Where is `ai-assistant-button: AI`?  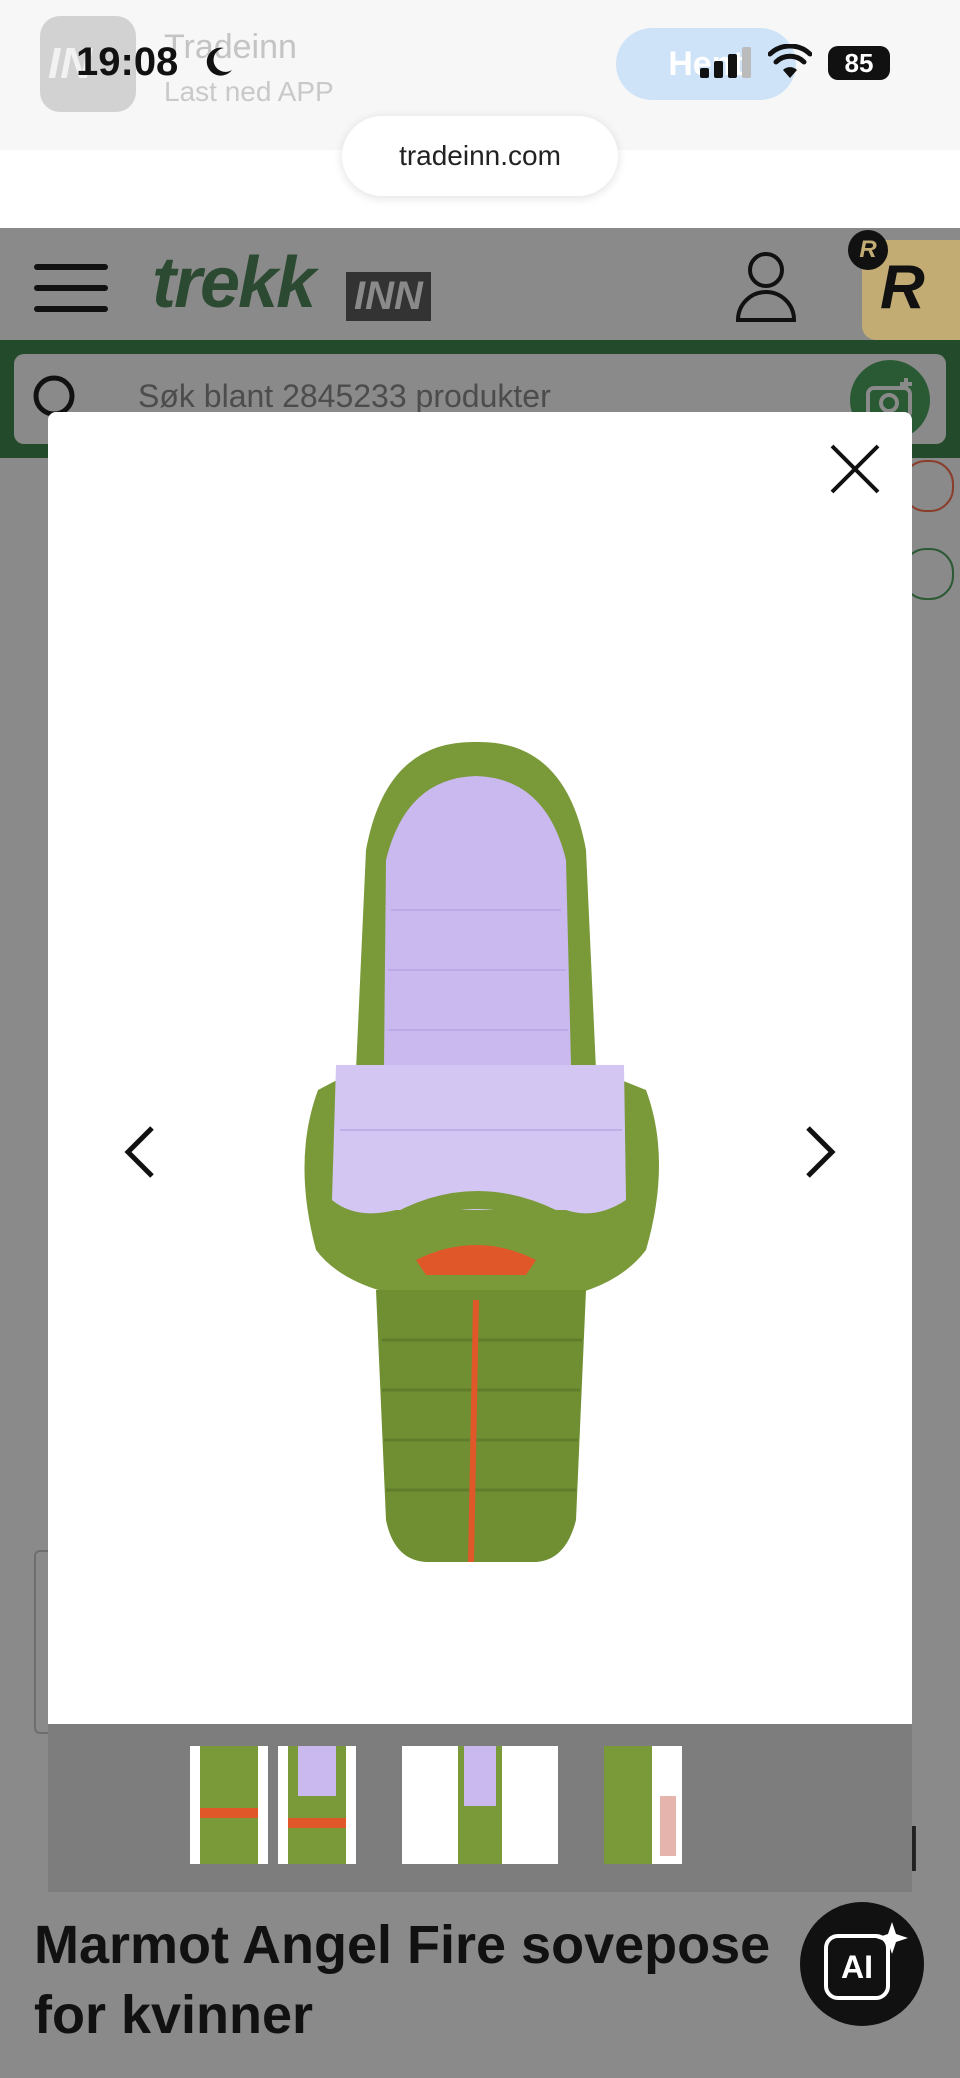 ai-assistant-button: AI is located at coordinates (862, 1964).